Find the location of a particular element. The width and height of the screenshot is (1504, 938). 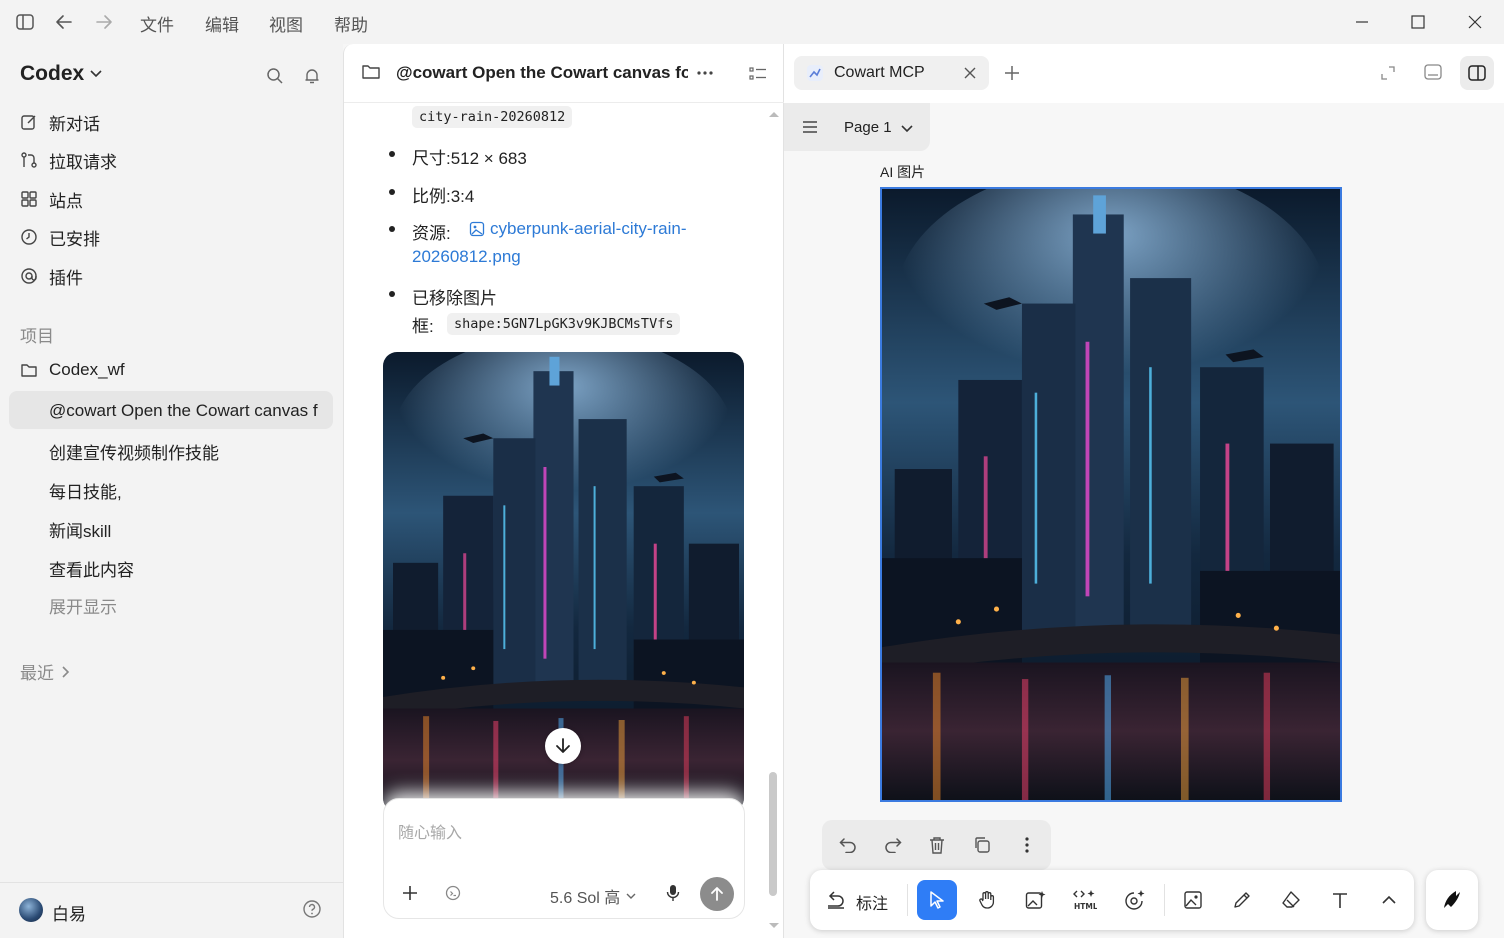

model-selector: 5.6 Sol 高 is located at coordinates (593, 896).